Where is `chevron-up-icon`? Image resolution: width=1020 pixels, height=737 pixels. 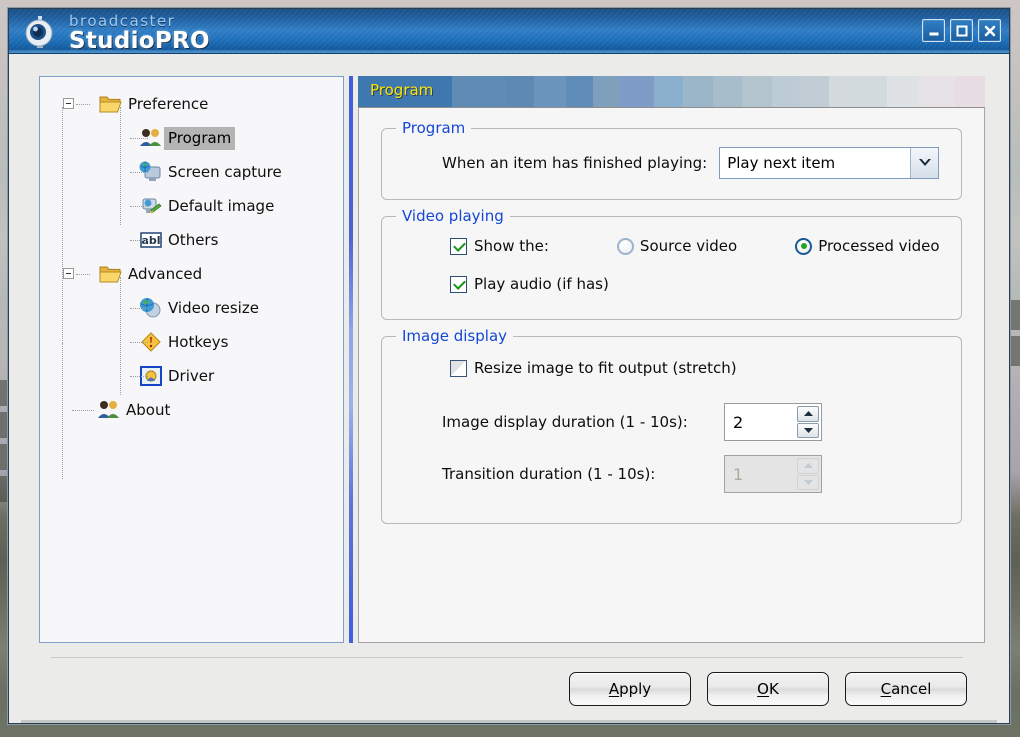
chevron-up-icon is located at coordinates (808, 466).